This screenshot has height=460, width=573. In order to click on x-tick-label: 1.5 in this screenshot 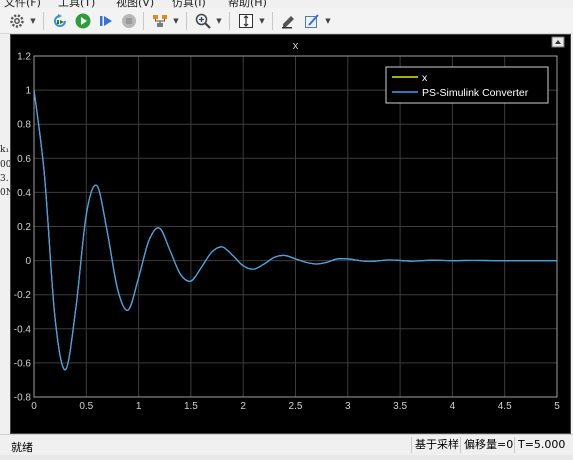, I will do `click(191, 406)`.